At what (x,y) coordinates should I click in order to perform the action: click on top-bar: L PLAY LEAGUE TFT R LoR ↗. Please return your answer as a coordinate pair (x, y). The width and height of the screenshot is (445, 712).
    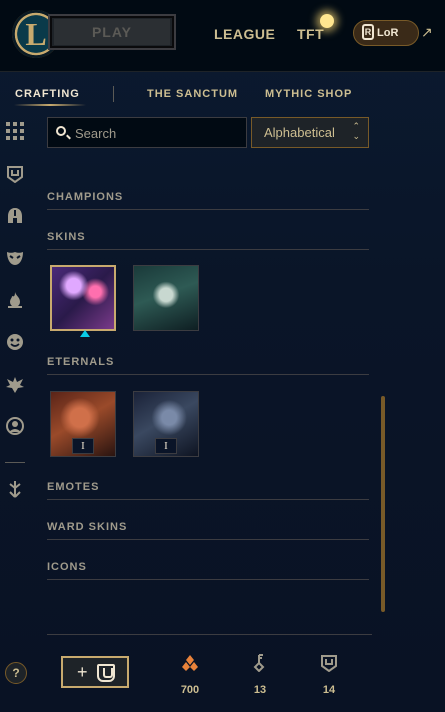
    Looking at the image, I should click on (222, 36).